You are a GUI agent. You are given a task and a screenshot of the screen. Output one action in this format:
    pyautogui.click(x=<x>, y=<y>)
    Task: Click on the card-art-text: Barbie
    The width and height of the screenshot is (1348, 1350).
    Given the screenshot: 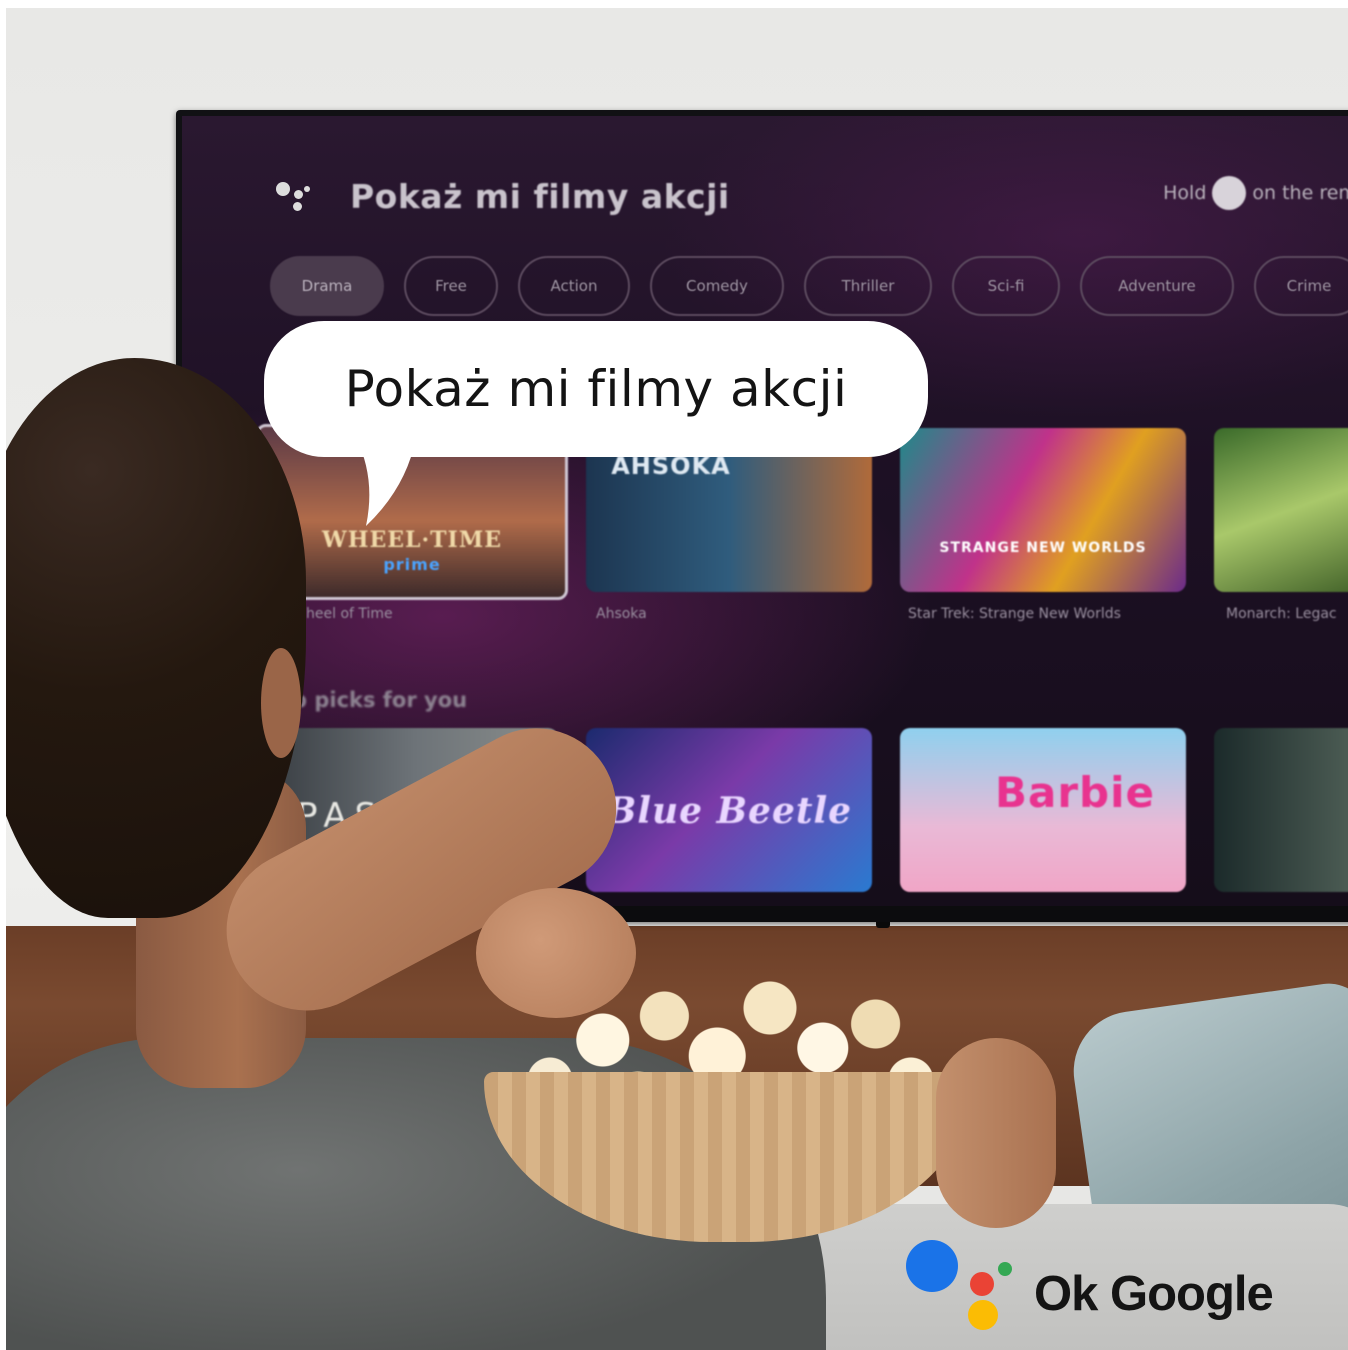 What is the action you would take?
    pyautogui.click(x=1074, y=792)
    